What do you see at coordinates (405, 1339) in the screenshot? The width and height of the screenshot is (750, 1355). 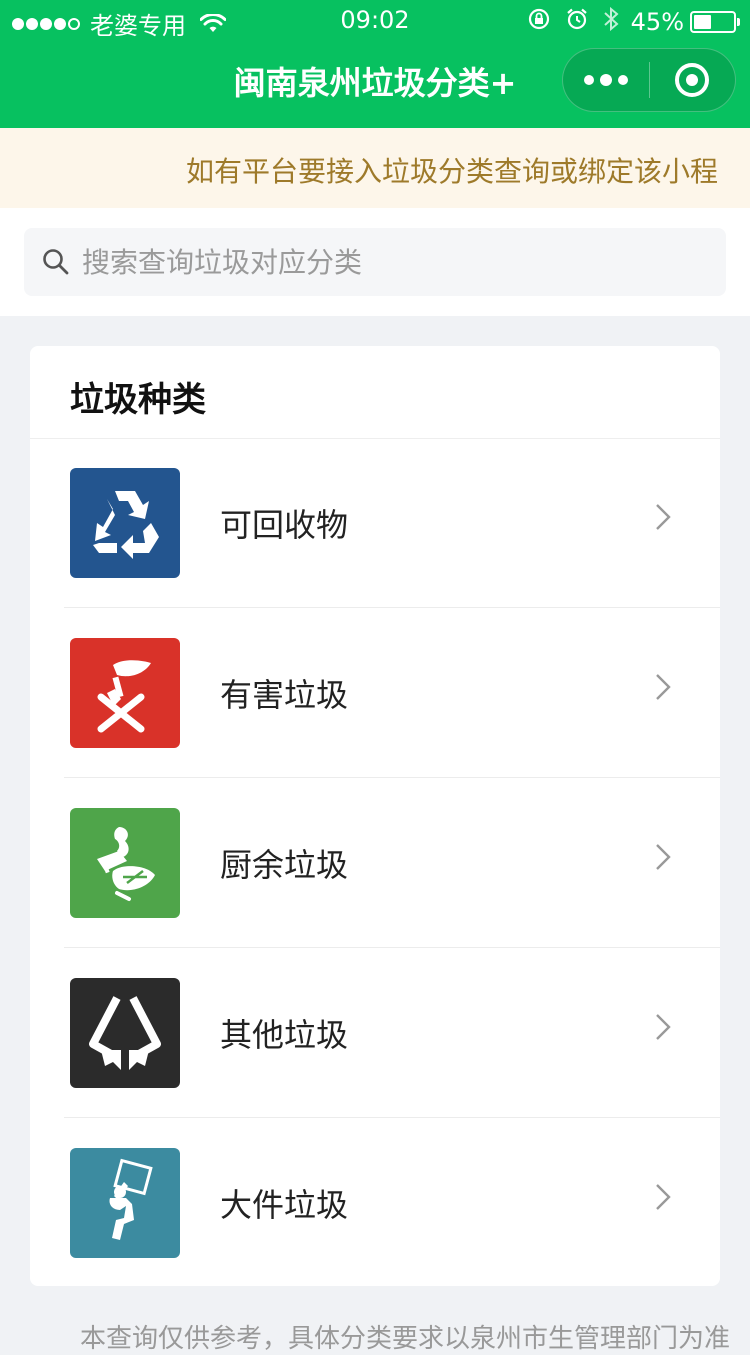 I see `footer-disclaimer: 本查询仅供参考，具体分类要求以泉州市生管理部门为准` at bounding box center [405, 1339].